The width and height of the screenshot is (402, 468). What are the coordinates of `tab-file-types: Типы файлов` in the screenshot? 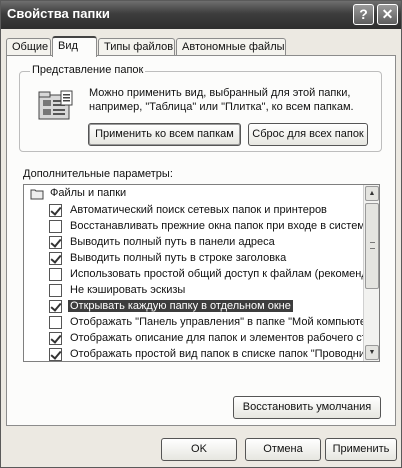 It's located at (136, 47).